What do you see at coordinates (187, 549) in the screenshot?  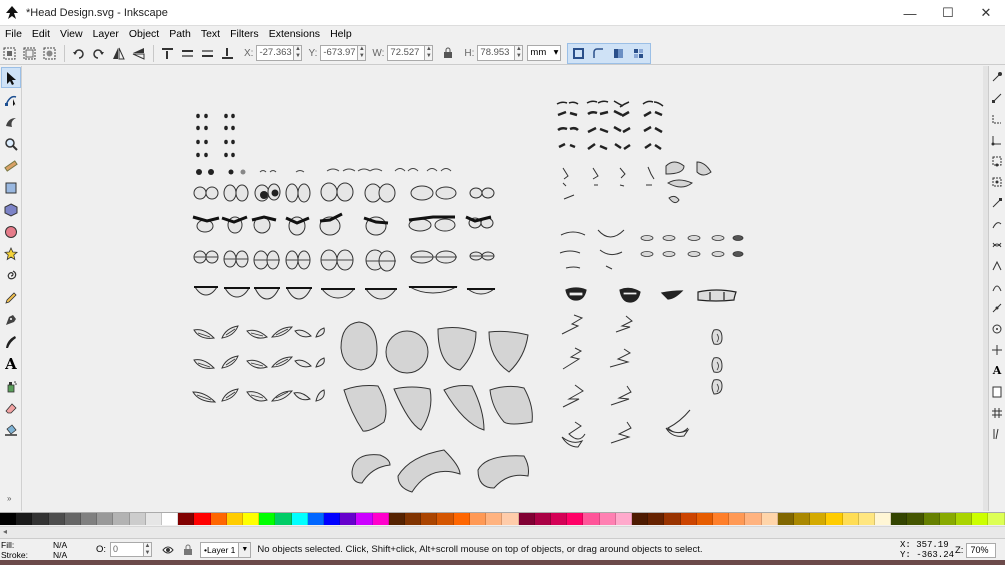 I see `lock-layer-icon` at bounding box center [187, 549].